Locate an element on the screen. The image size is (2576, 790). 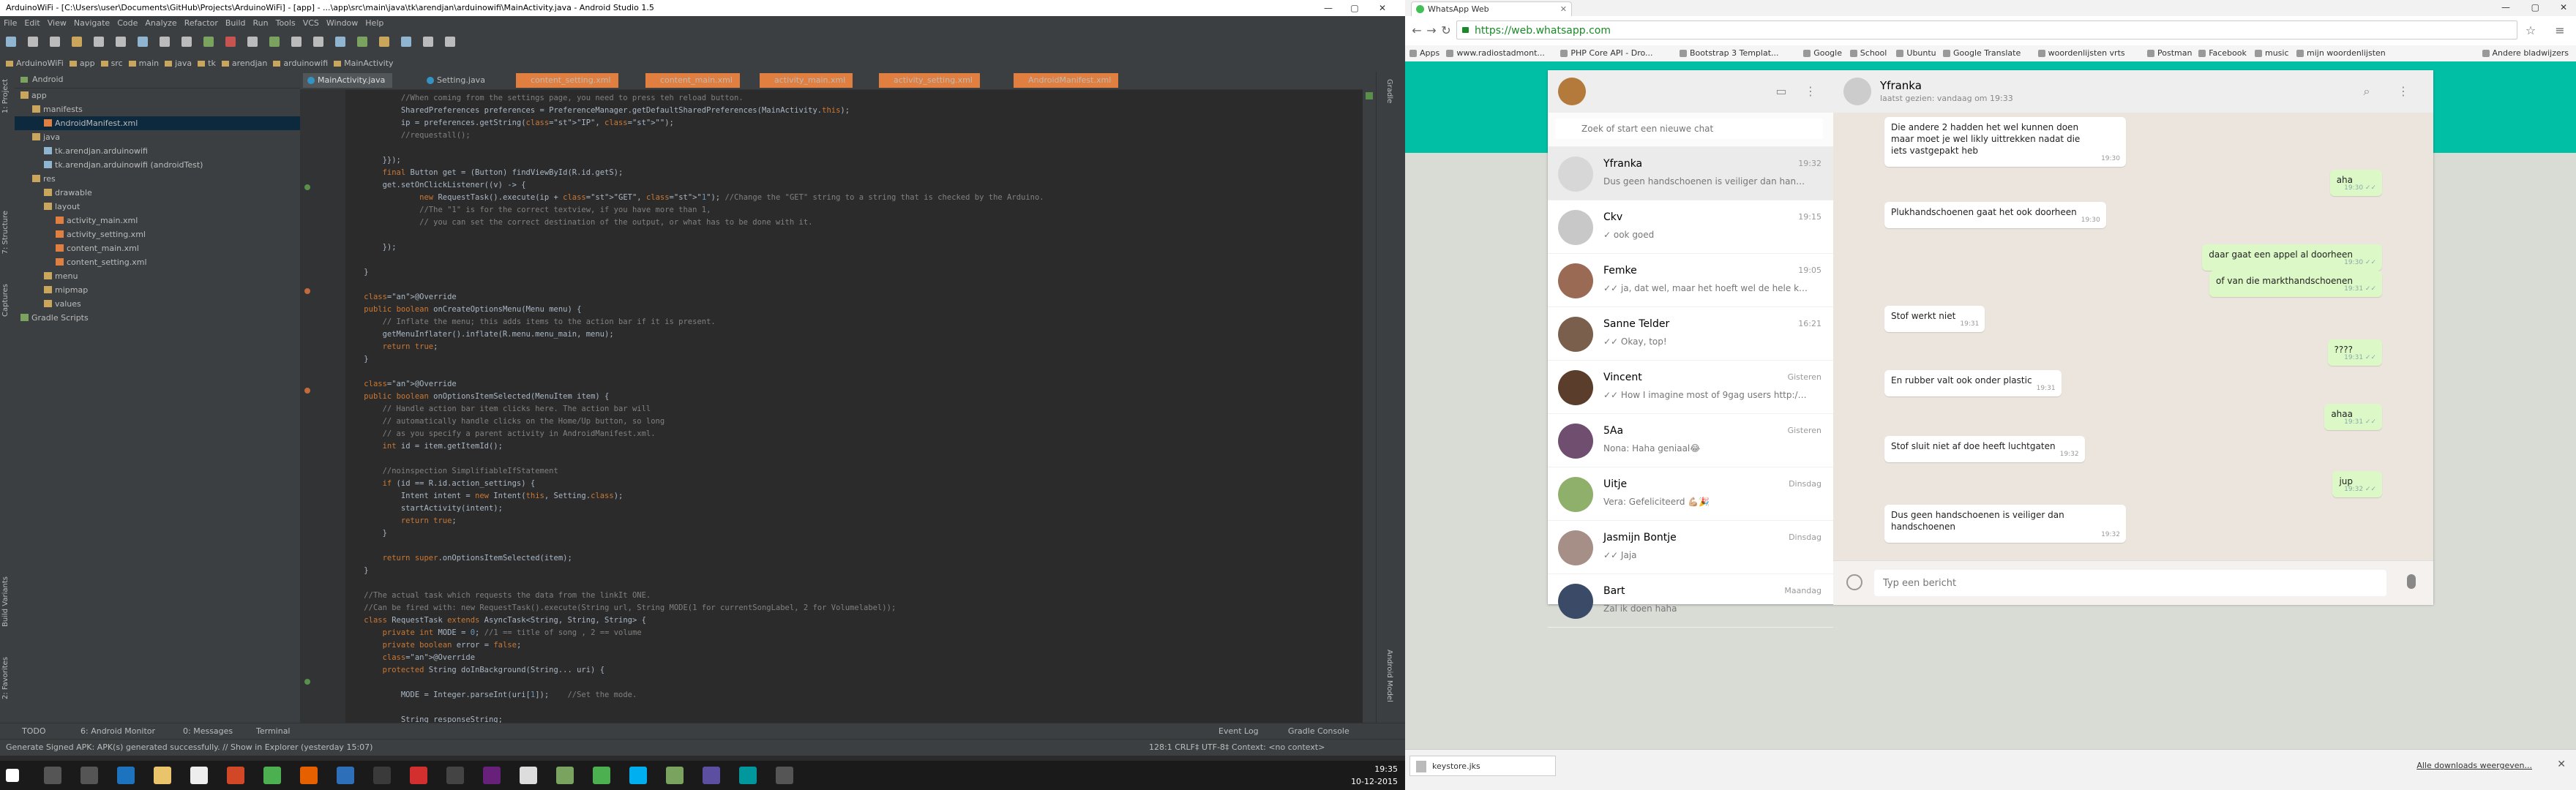
bookmark-item: Apps is located at coordinates (1424, 53).